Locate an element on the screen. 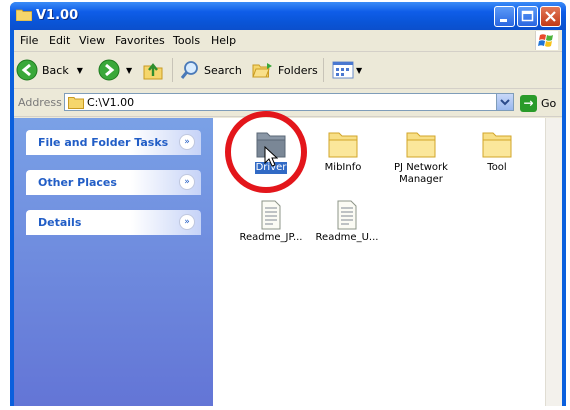 Image resolution: width=570 pixels, height=410 pixels. address-value: C:\V1.00 is located at coordinates (111, 102).